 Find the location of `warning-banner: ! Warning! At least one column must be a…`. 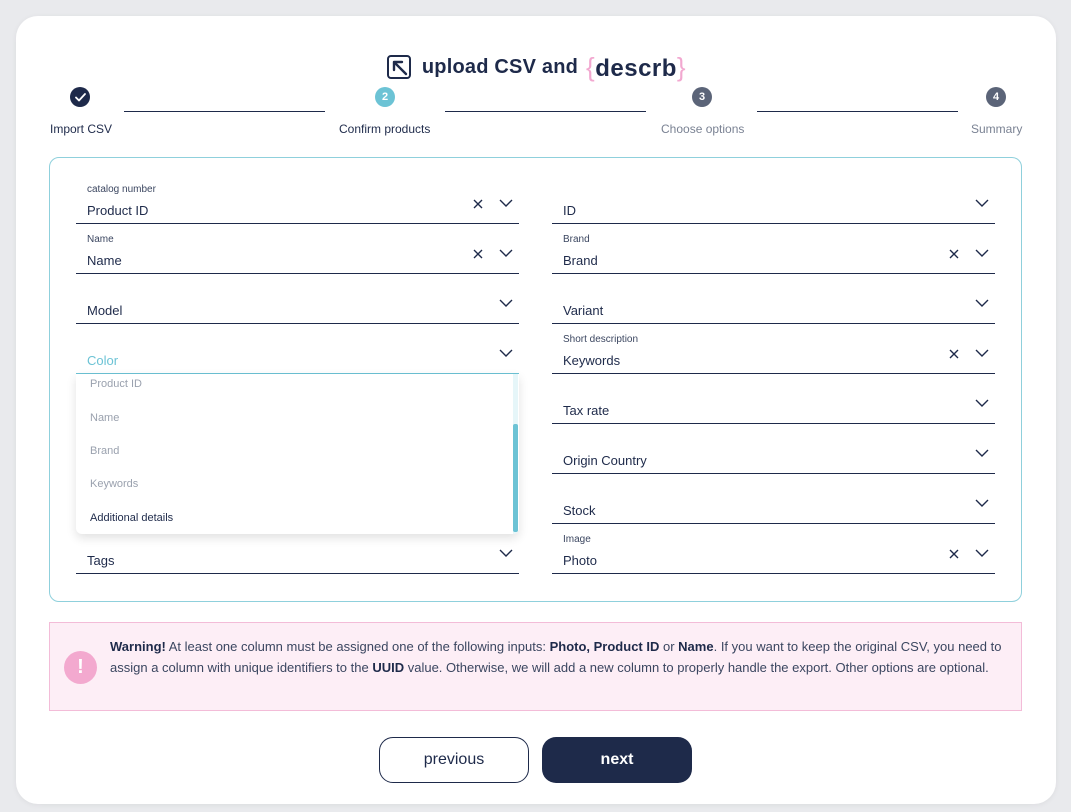

warning-banner: ! Warning! At least one column must be a… is located at coordinates (535, 666).